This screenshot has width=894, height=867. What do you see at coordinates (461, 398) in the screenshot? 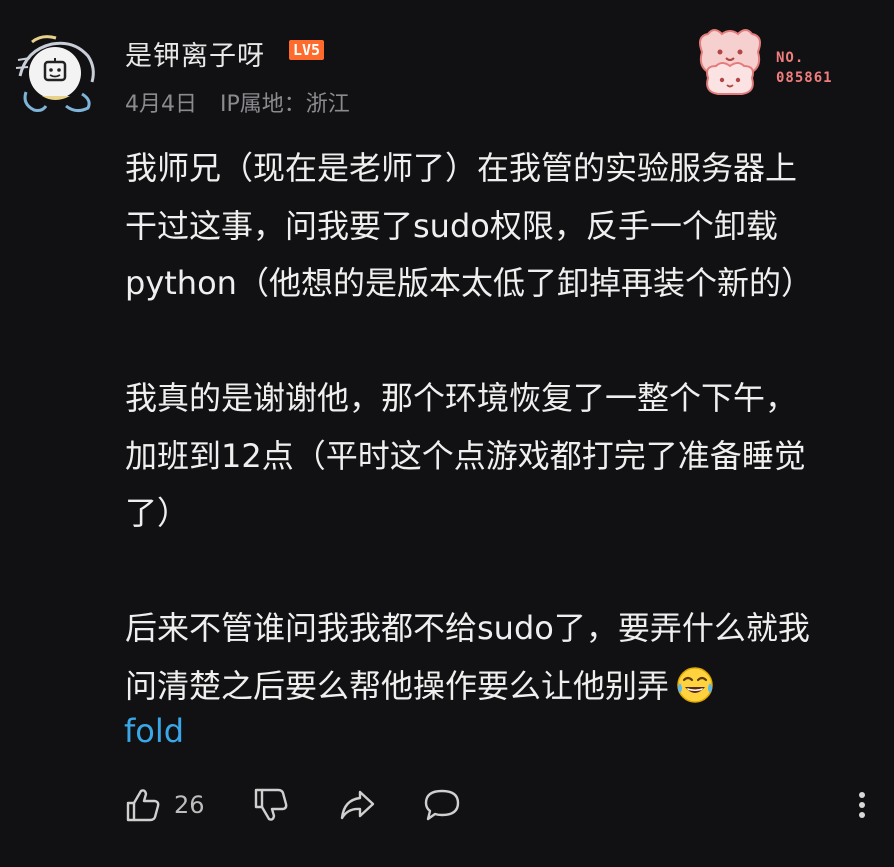
I see `comment-line: 我真的是谢谢他，那个环境恢复了一整个下午，` at bounding box center [461, 398].